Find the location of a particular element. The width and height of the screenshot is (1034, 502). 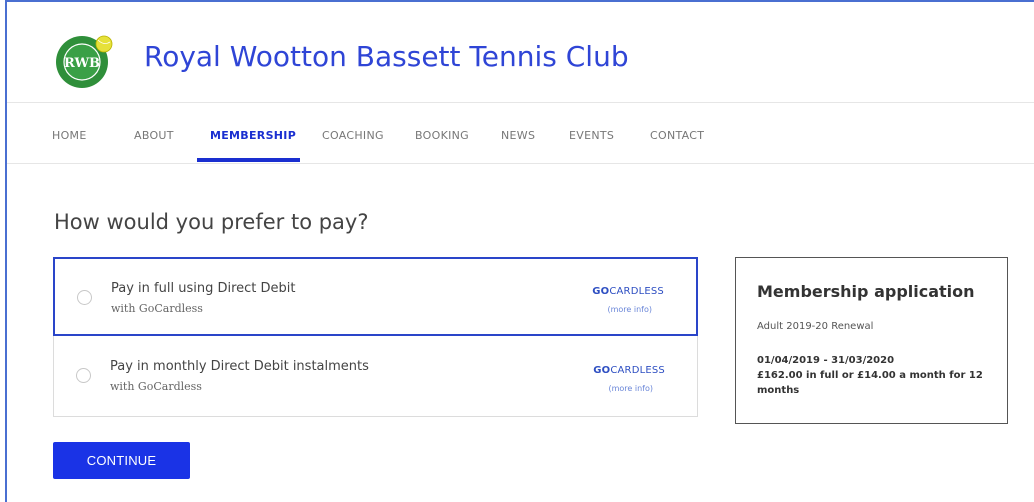

radio-monthly is located at coordinates (83, 375).